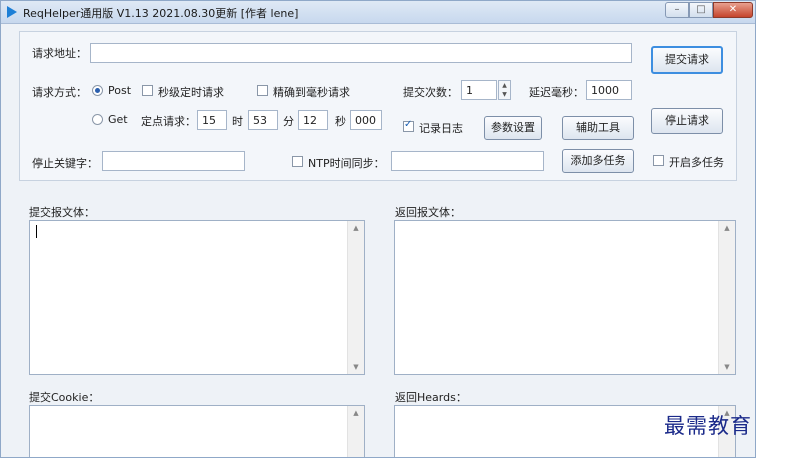 This screenshot has height=458, width=787. What do you see at coordinates (12, 12) in the screenshot?
I see `app-logo-icon` at bounding box center [12, 12].